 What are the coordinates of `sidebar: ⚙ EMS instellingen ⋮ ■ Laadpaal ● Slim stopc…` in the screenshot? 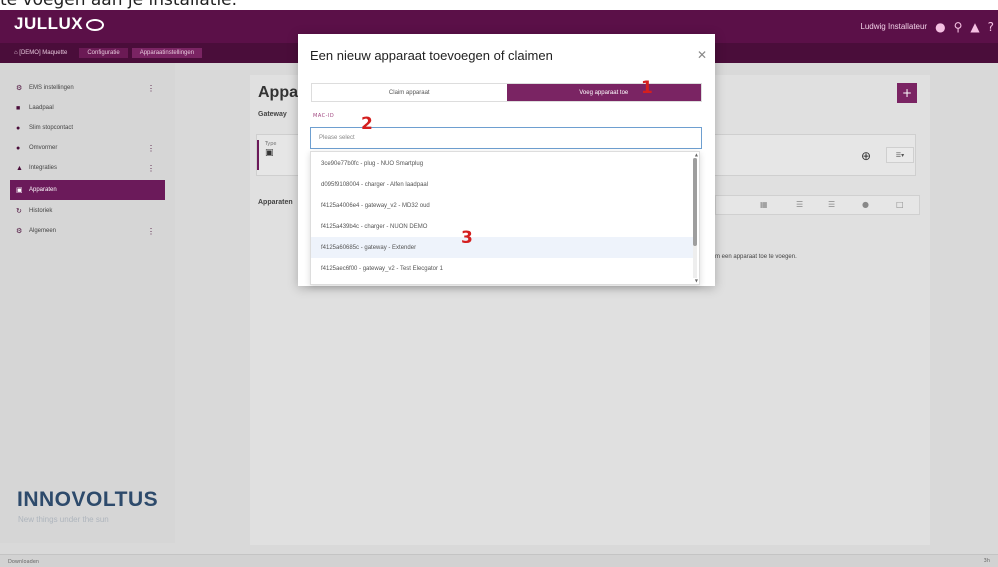 It's located at (87, 303).